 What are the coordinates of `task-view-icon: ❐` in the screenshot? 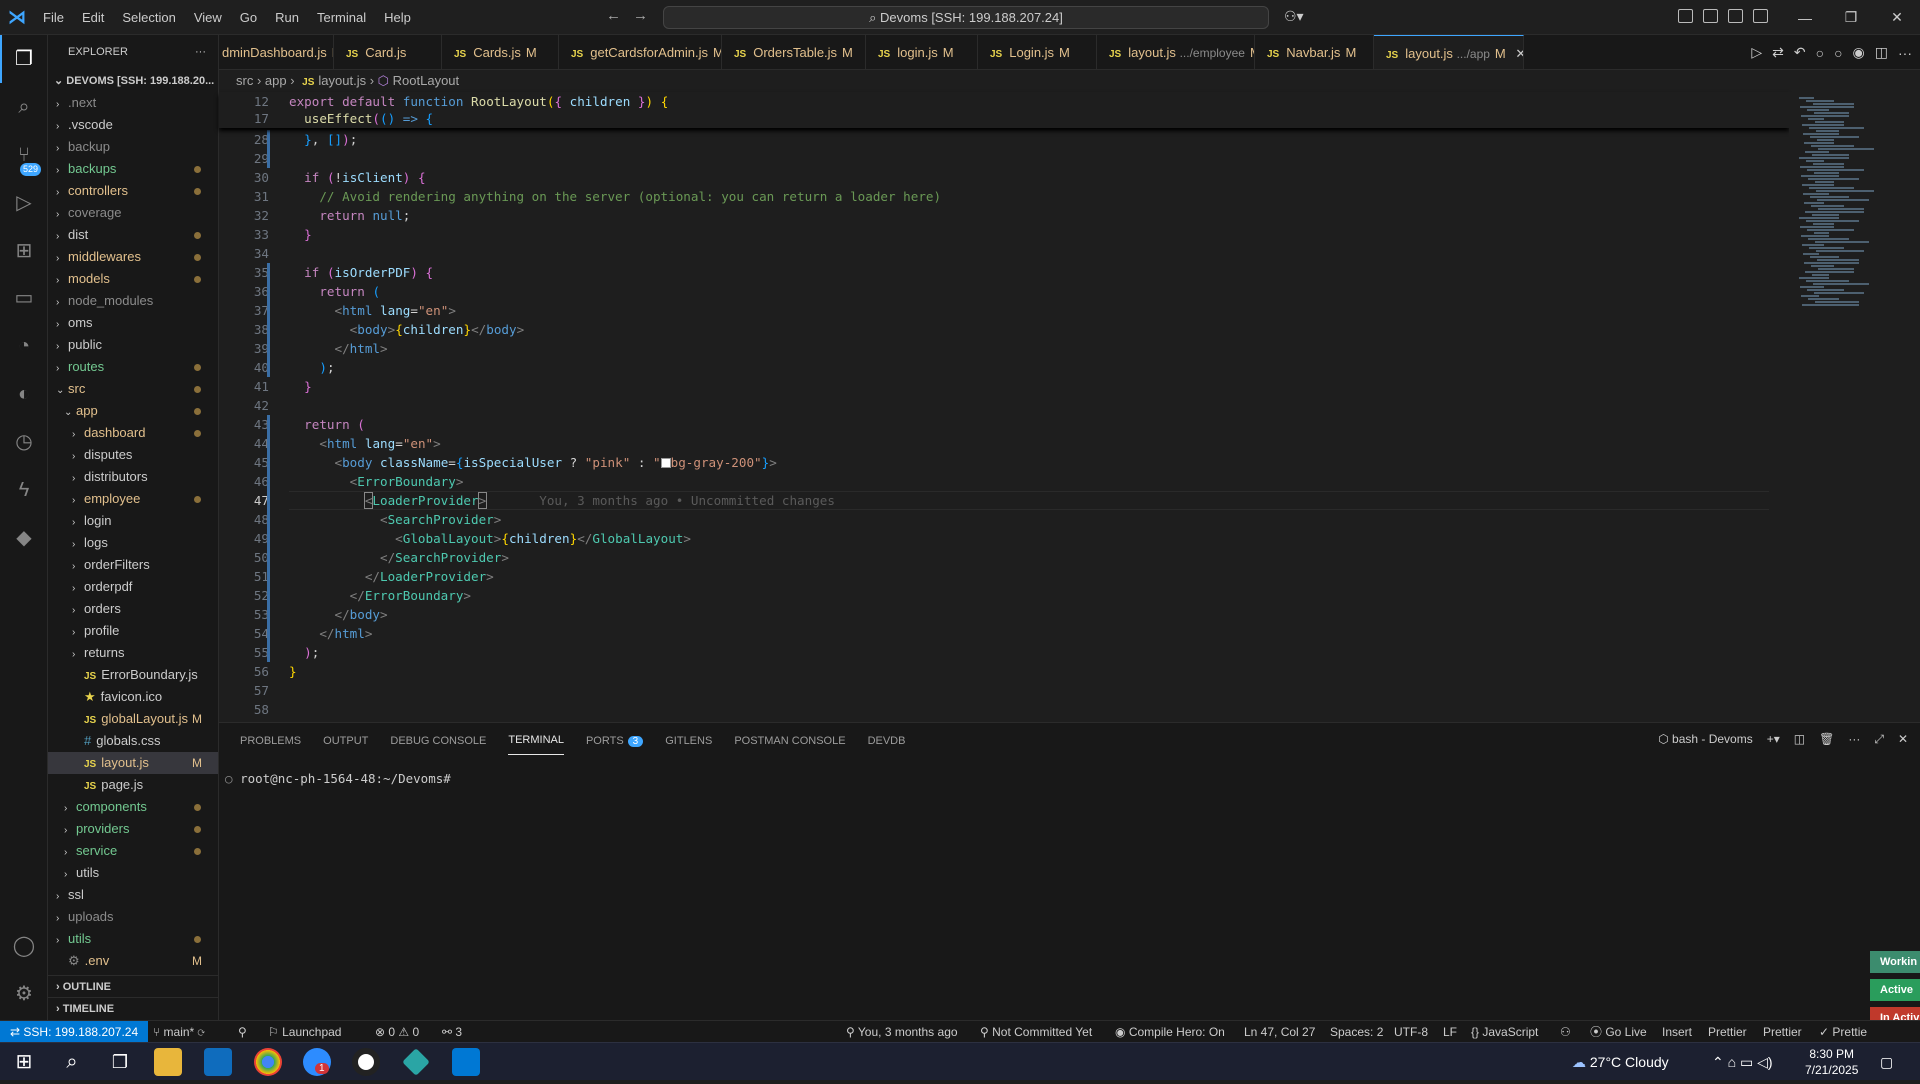 It's located at (120, 1062).